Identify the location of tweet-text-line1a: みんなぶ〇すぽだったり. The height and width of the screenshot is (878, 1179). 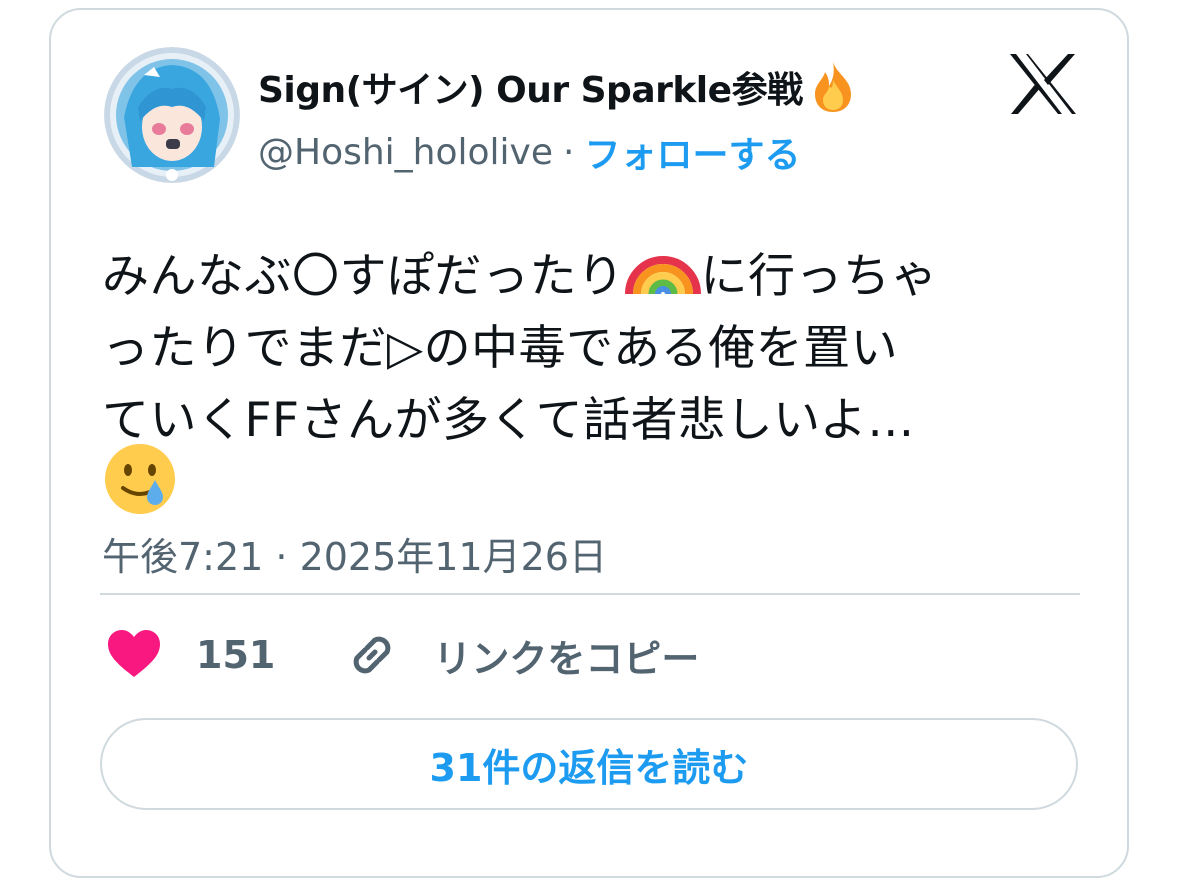
(363, 276).